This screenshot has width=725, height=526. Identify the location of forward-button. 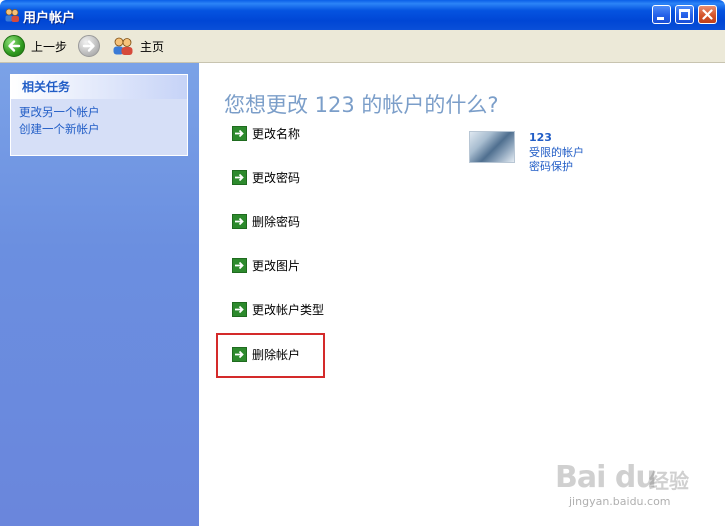
(89, 46).